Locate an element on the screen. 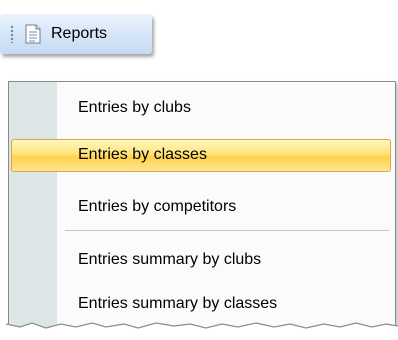 The height and width of the screenshot is (340, 398). reports-toolbar-button: Reports is located at coordinates (76, 34).